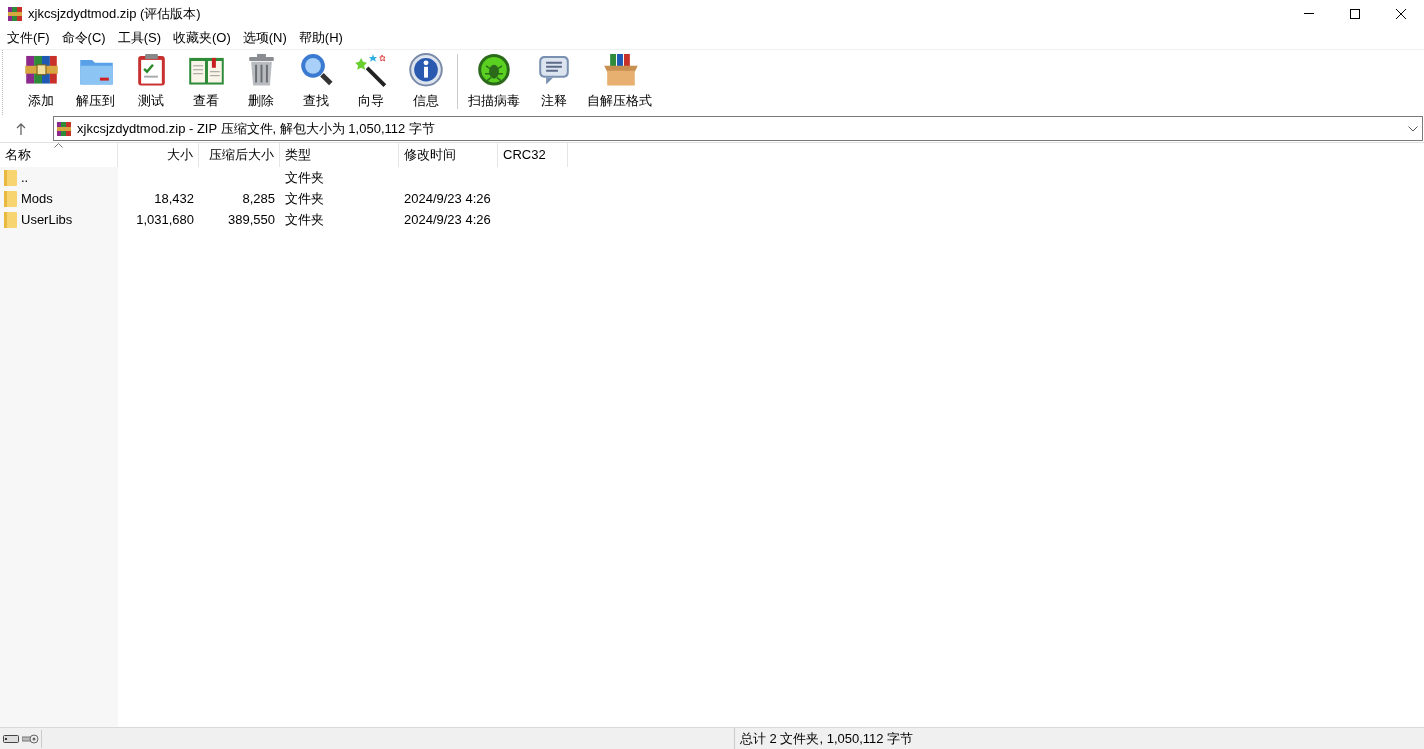 The image size is (1424, 749). Describe the element at coordinates (40, 81) in the screenshot. I see `toolbar-button: 添加` at that location.